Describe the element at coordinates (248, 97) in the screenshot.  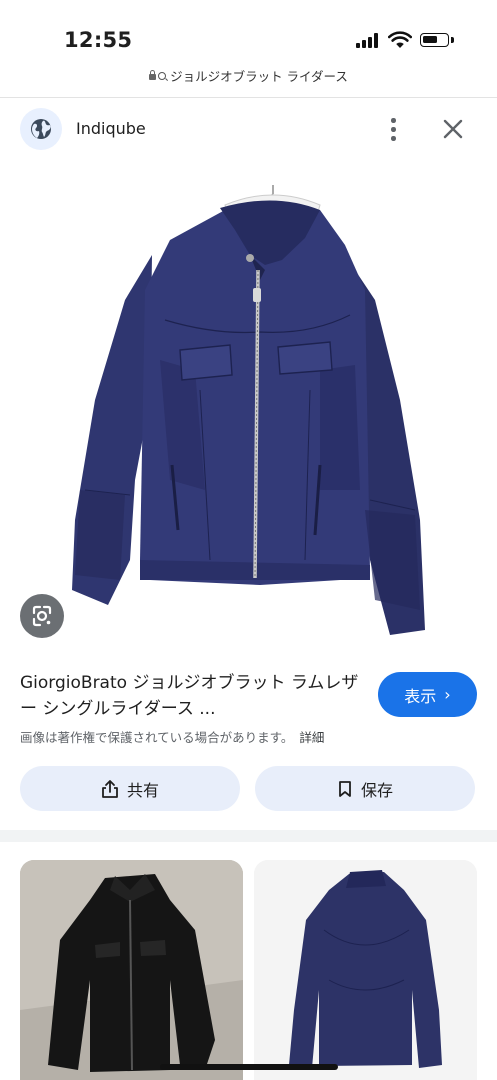
I see `divider` at that location.